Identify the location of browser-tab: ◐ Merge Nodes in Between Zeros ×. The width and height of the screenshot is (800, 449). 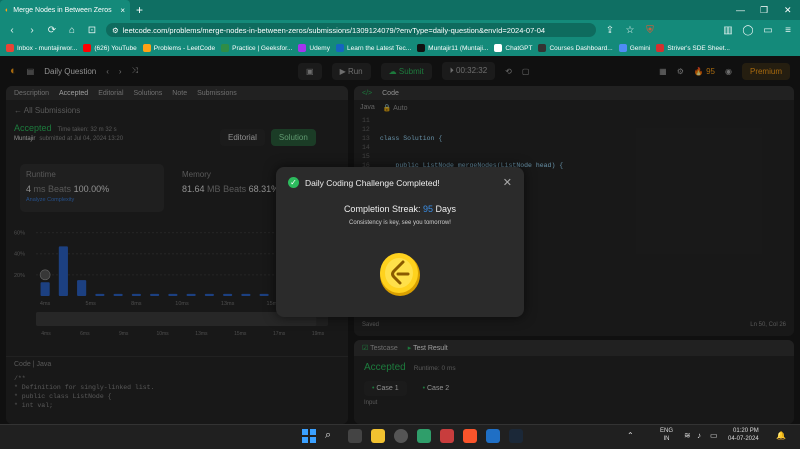
(65, 10).